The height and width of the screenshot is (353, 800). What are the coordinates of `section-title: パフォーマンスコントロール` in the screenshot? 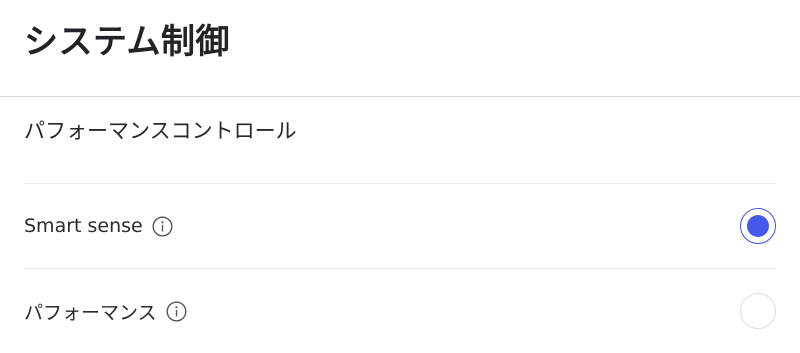 It's located at (160, 131).